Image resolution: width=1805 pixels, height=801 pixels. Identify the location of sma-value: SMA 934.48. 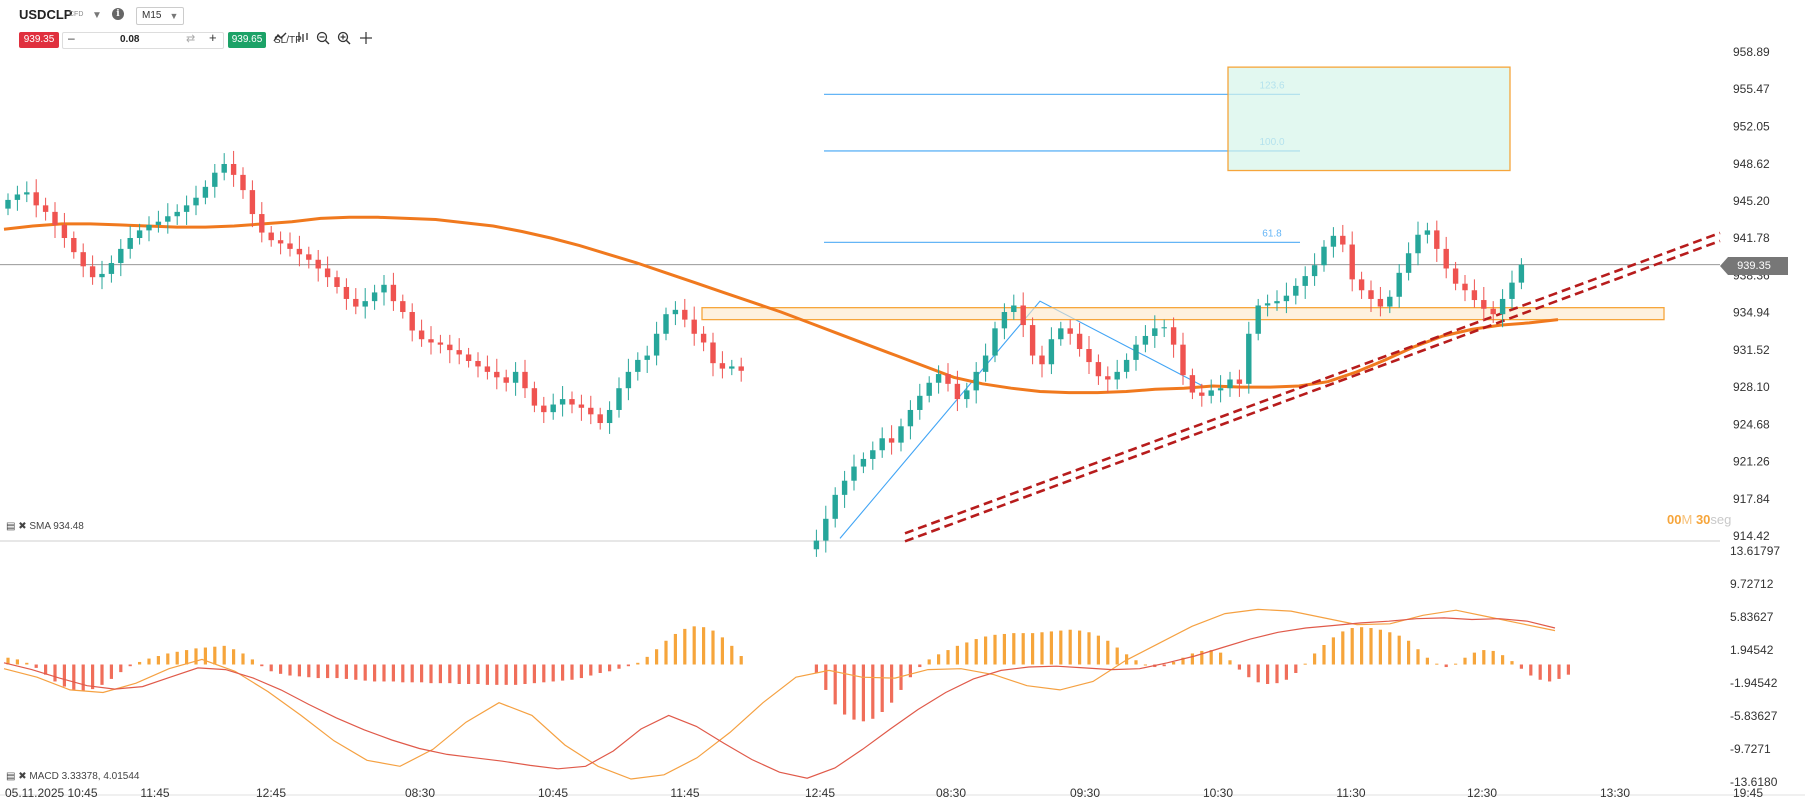
(56, 526).